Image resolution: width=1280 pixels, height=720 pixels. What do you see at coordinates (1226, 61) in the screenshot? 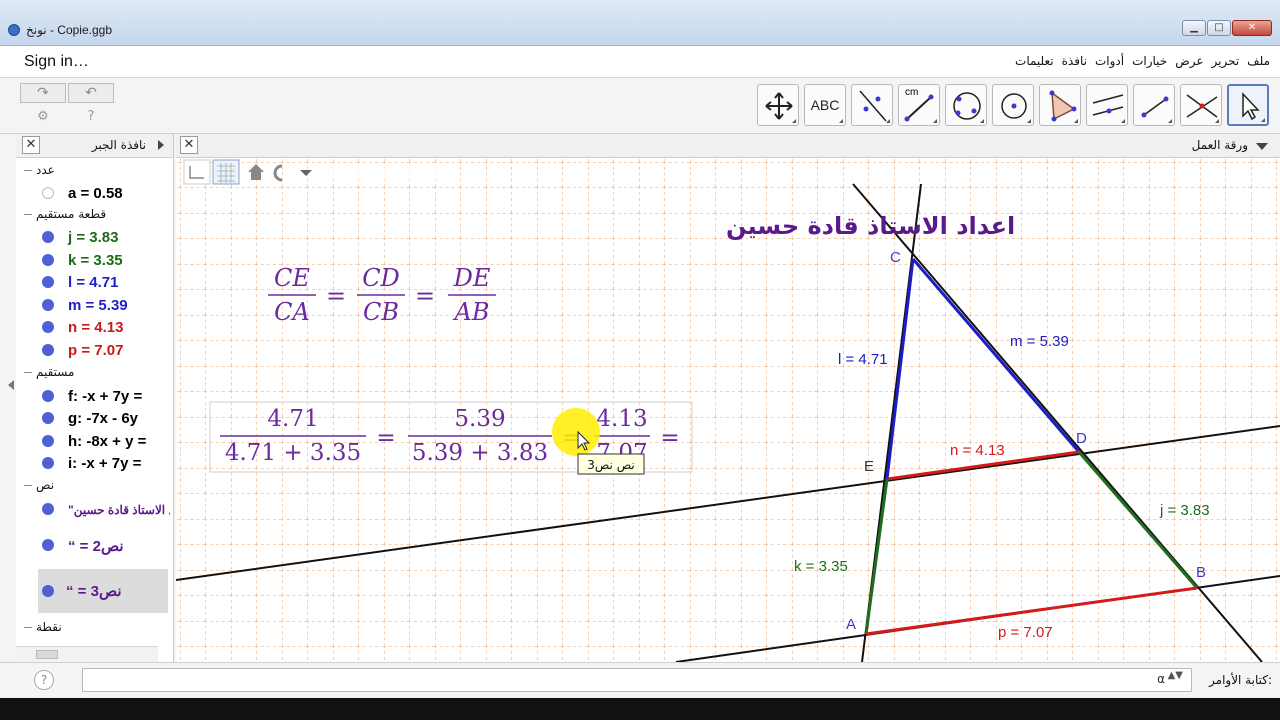
I see `menu-edit: تحرير` at bounding box center [1226, 61].